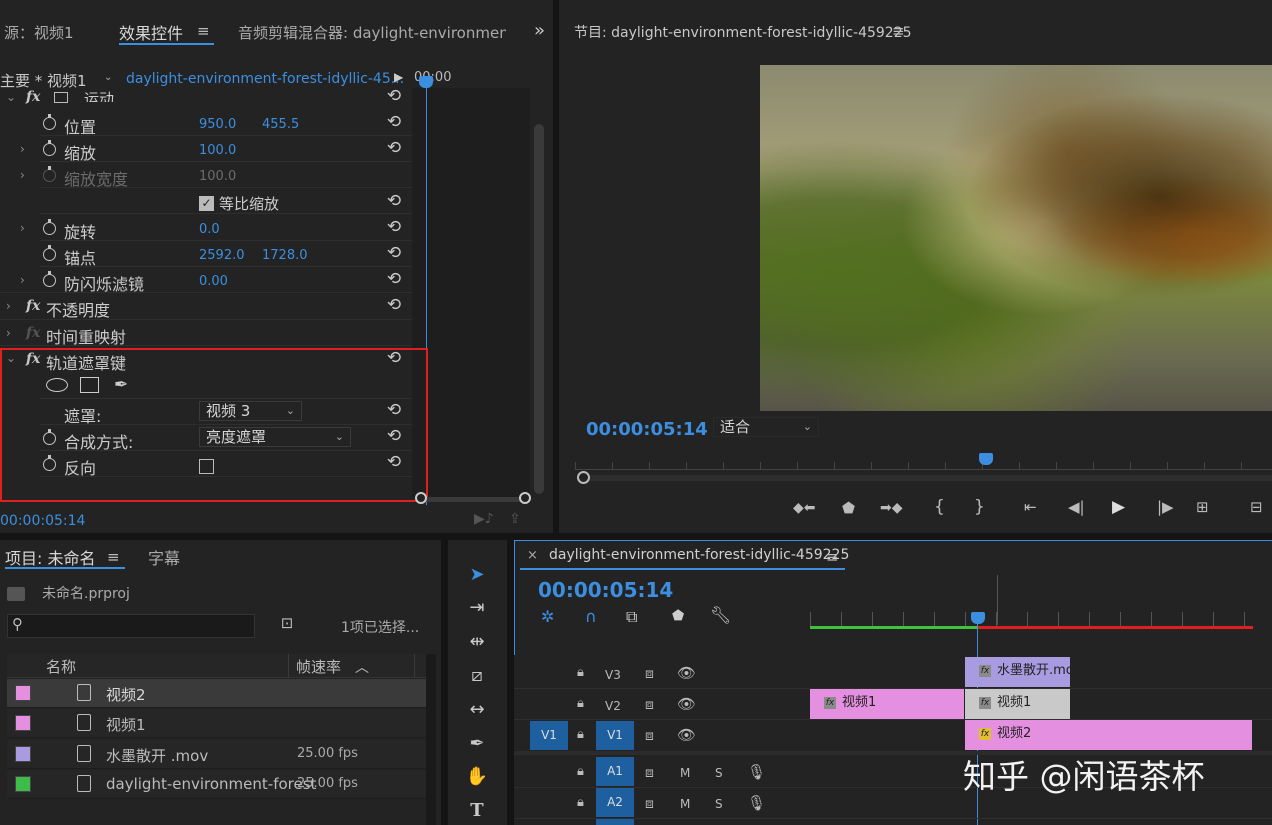  I want to click on insert-icon: ⊞, so click(1202, 507).